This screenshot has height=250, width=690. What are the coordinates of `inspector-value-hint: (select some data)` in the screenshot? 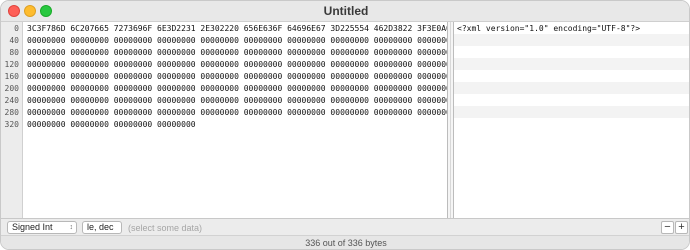 It's located at (165, 228).